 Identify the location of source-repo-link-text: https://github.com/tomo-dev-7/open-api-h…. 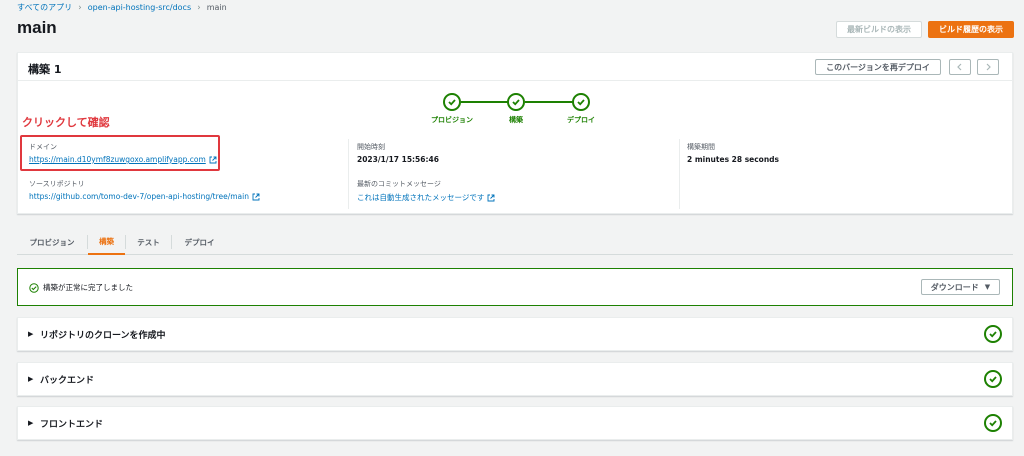
(139, 196).